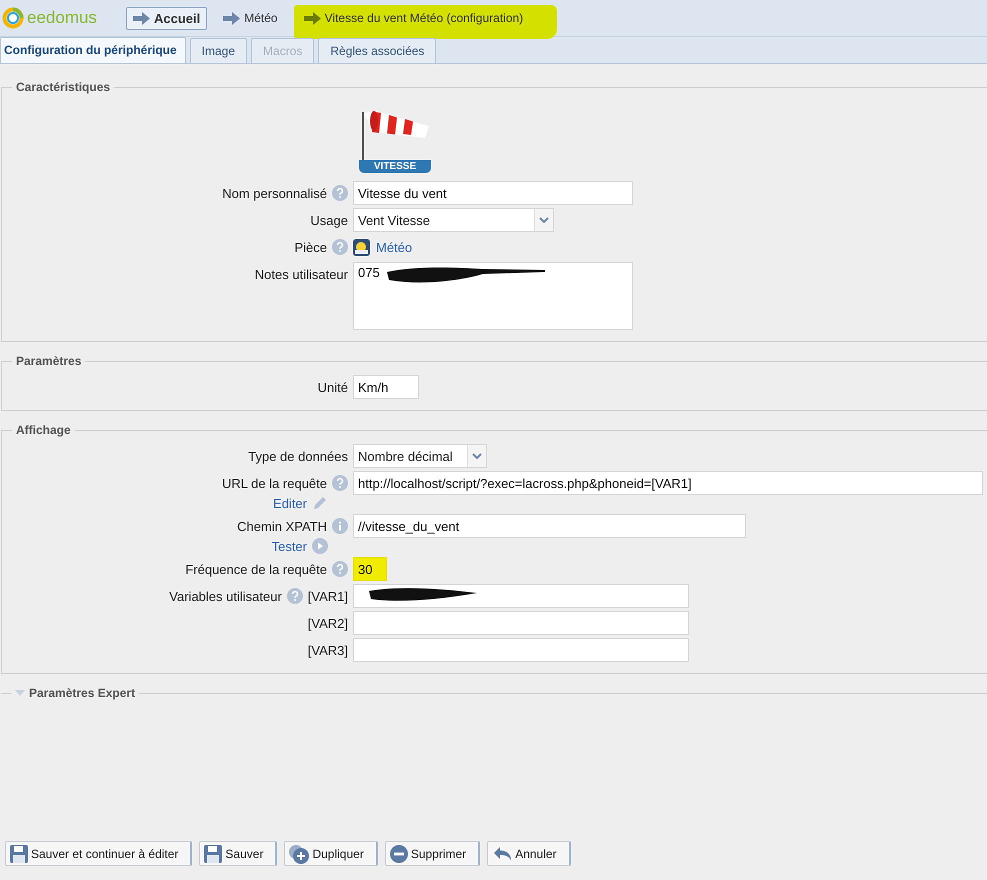  Describe the element at coordinates (329, 220) in the screenshot. I see `field-label: Usage` at that location.